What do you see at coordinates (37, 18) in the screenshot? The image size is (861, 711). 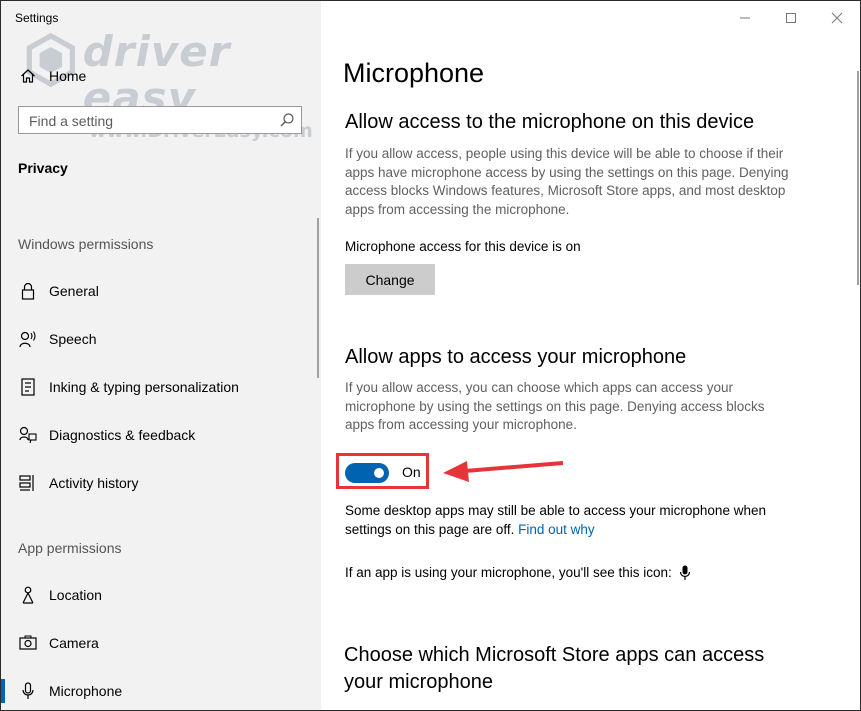 I see `window-title: Settings` at bounding box center [37, 18].